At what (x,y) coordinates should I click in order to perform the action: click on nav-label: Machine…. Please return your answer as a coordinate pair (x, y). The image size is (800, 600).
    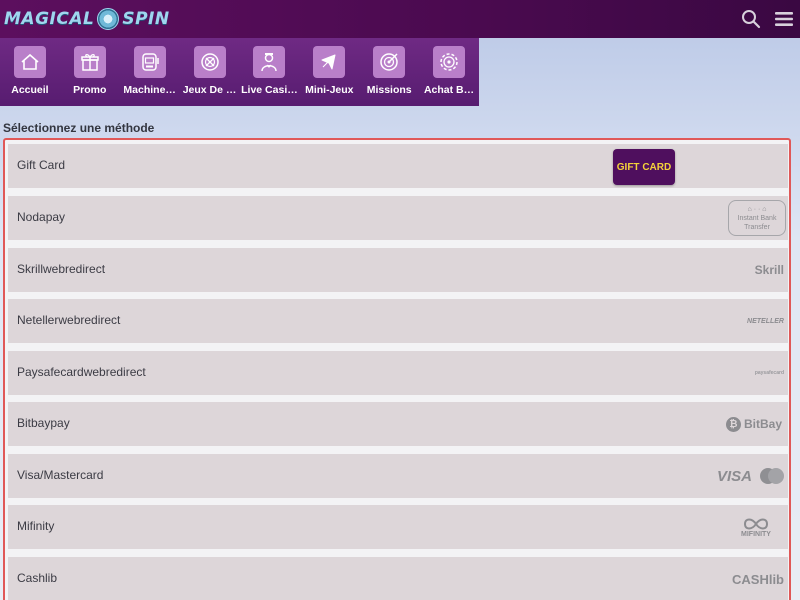
    Looking at the image, I should click on (149, 90).